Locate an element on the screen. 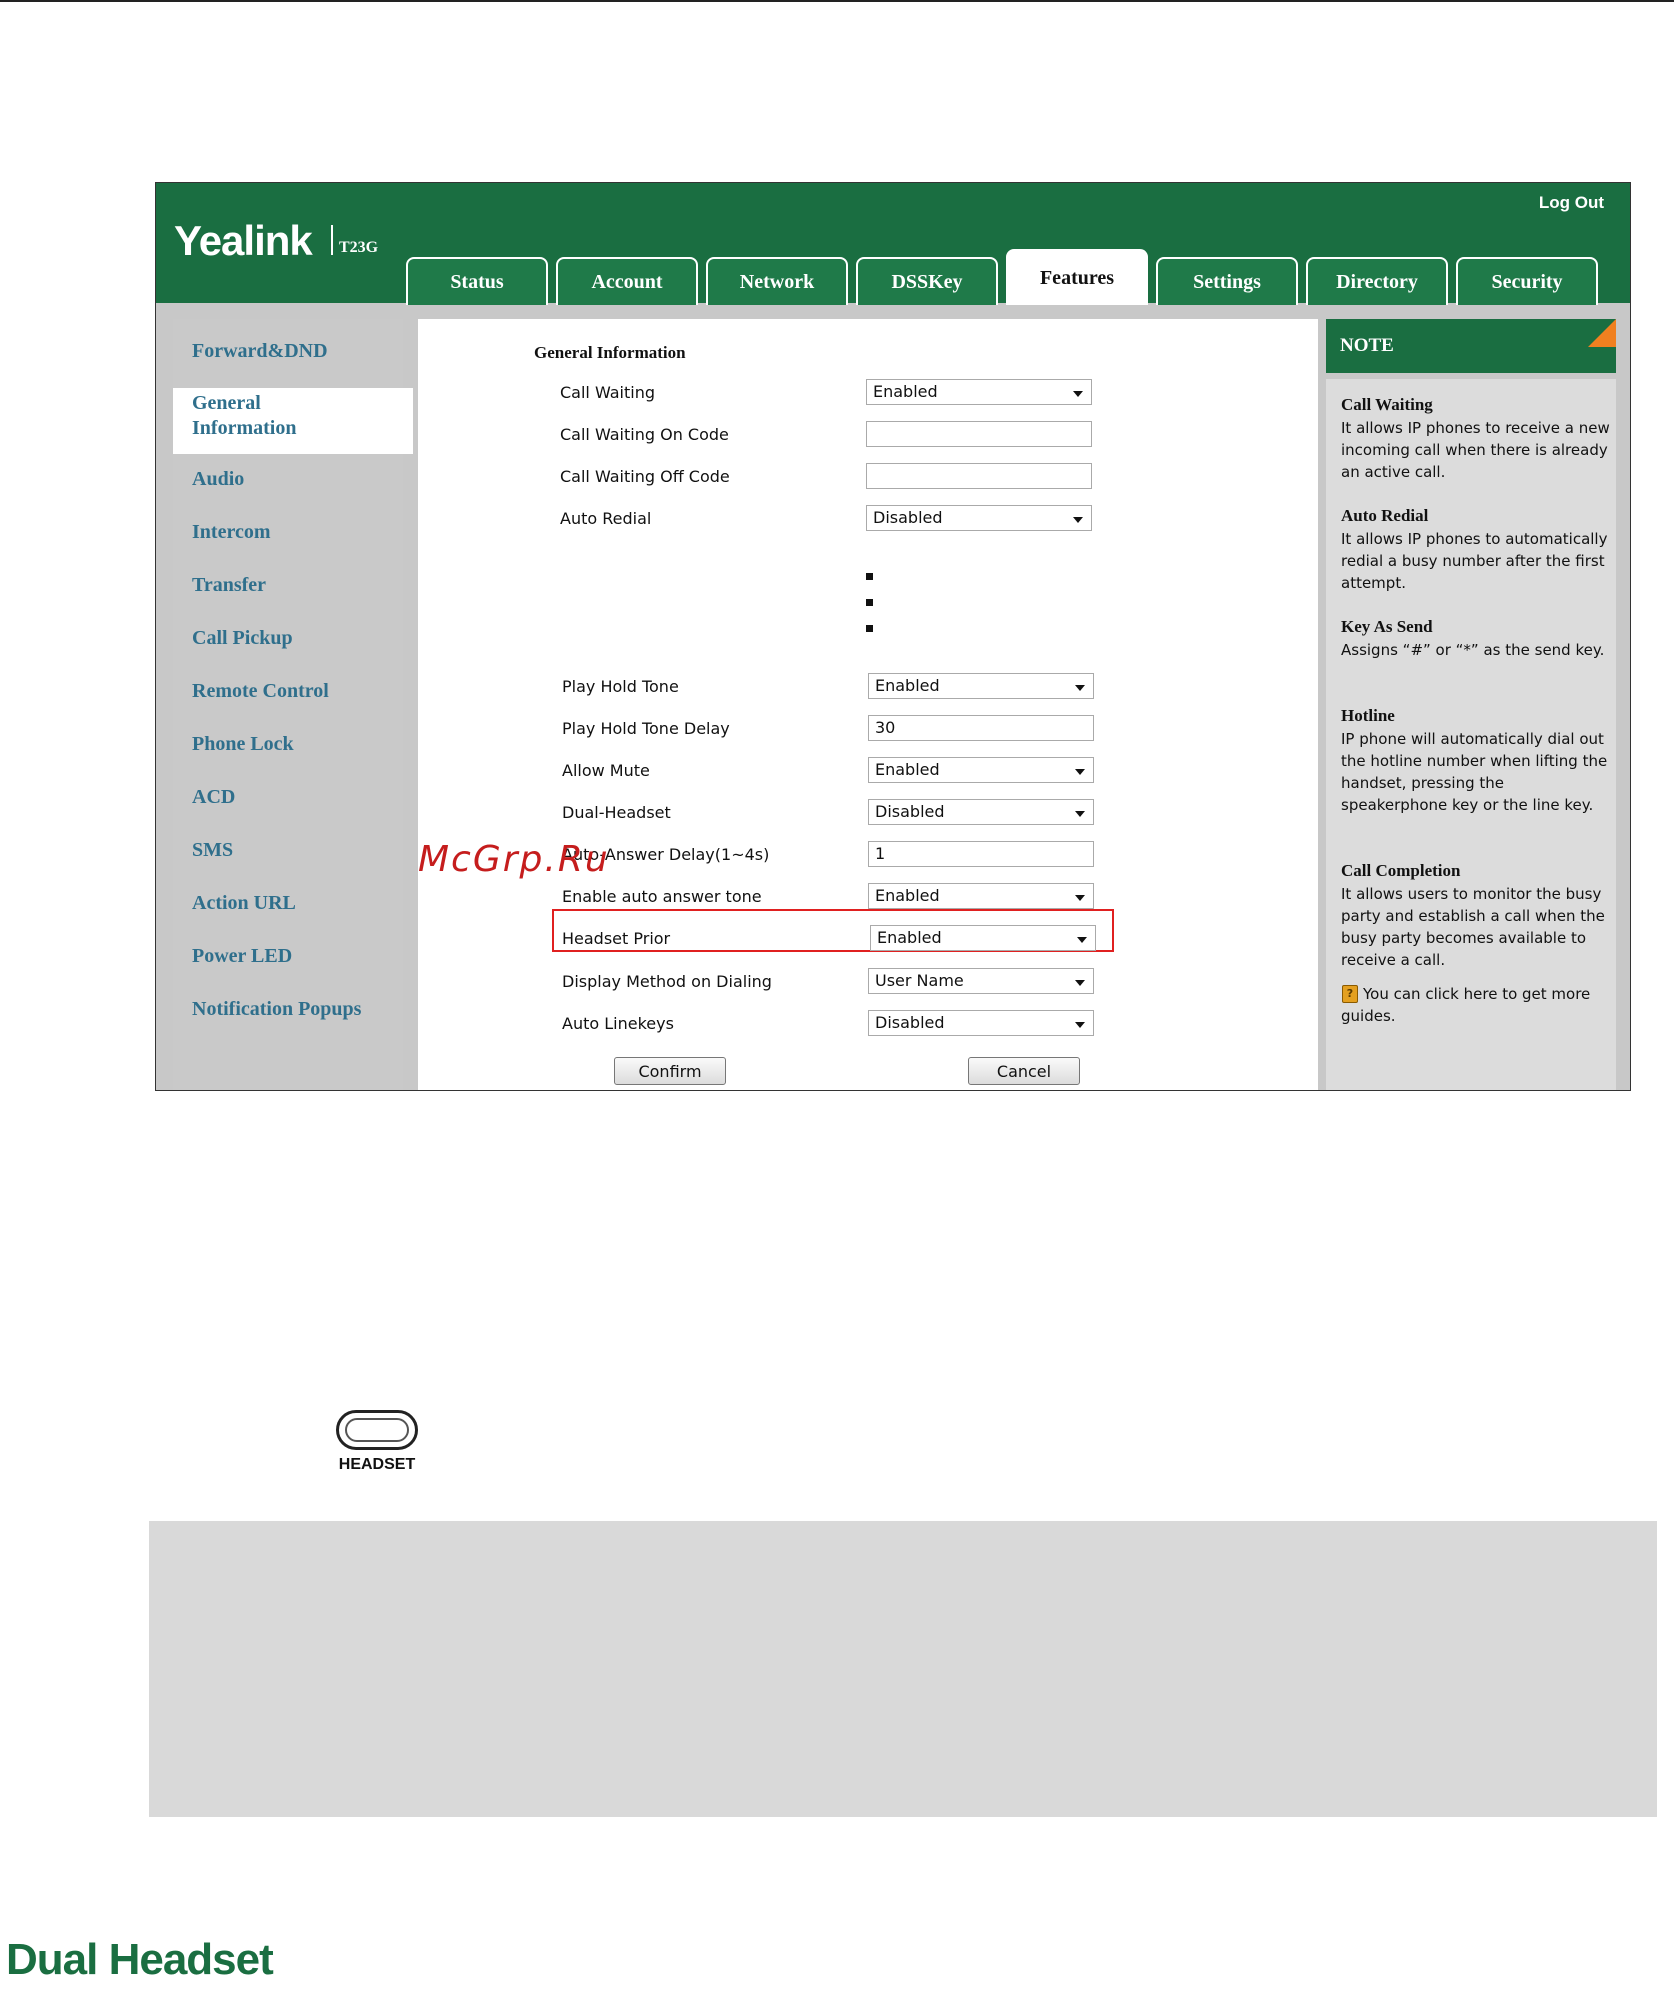 The height and width of the screenshot is (1997, 1674). brand-logo: Yealink is located at coordinates (243, 240).